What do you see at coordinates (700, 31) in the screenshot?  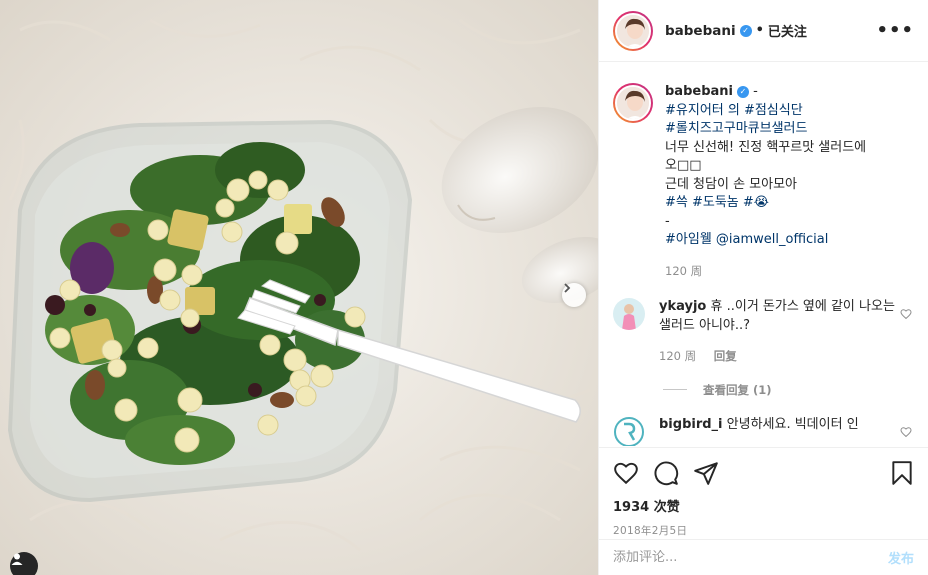 I see `author-username: babebani` at bounding box center [700, 31].